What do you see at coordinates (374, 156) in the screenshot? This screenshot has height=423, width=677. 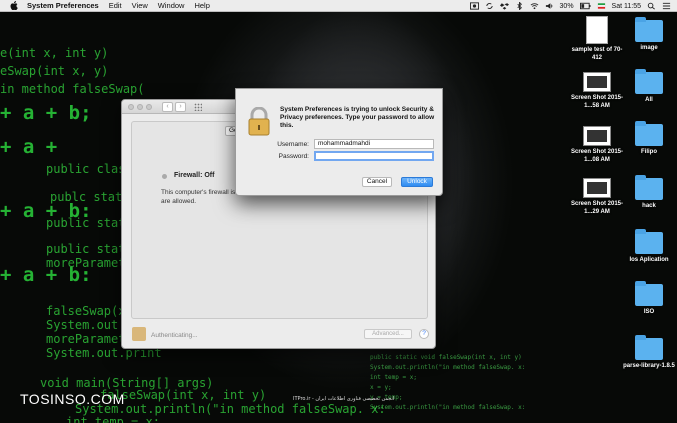 I see `password-field` at bounding box center [374, 156].